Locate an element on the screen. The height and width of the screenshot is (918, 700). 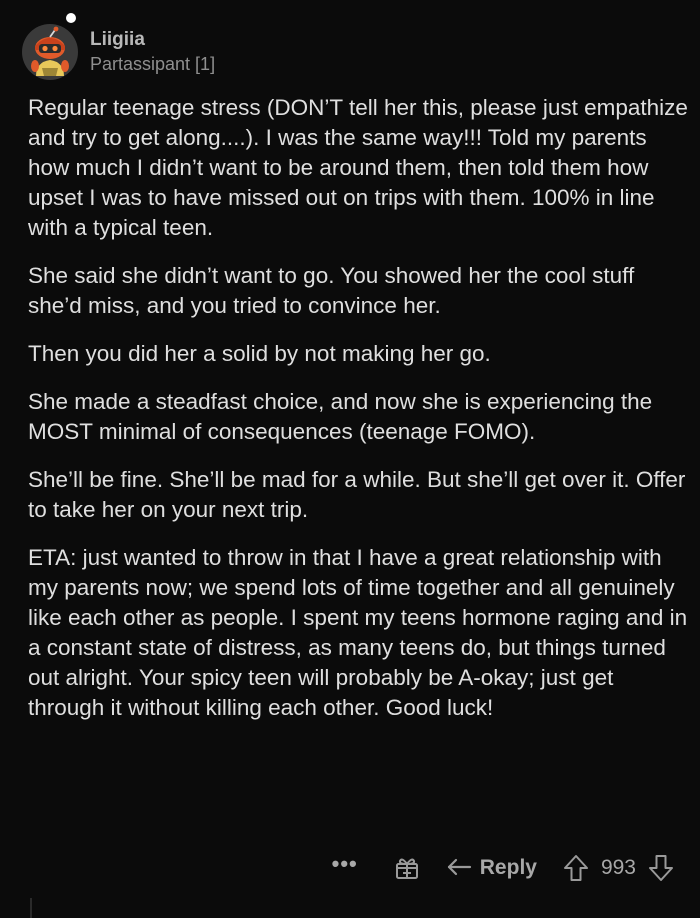
user-flair: Partassipant [1] is located at coordinates (153, 64).